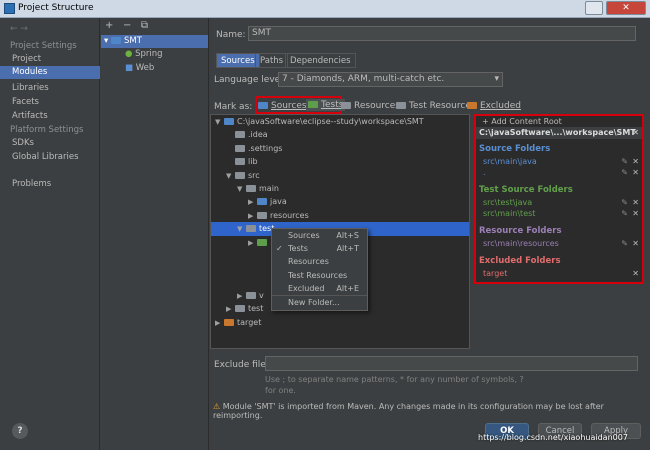 The width and height of the screenshot is (650, 450). Describe the element at coordinates (109, 25) in the screenshot. I see `add-icon: +` at that location.